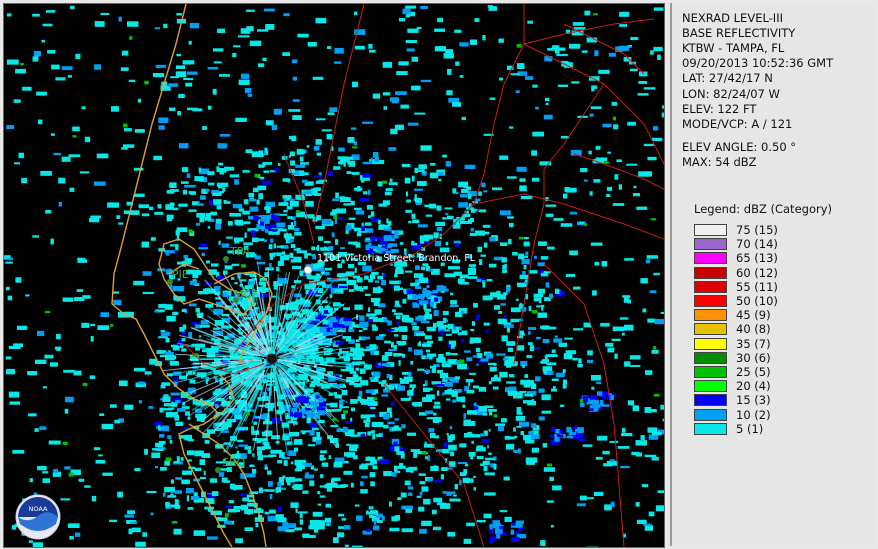 Image resolution: width=878 pixels, height=549 pixels. I want to click on legend-title: Legend: dBZ (Category), so click(763, 209).